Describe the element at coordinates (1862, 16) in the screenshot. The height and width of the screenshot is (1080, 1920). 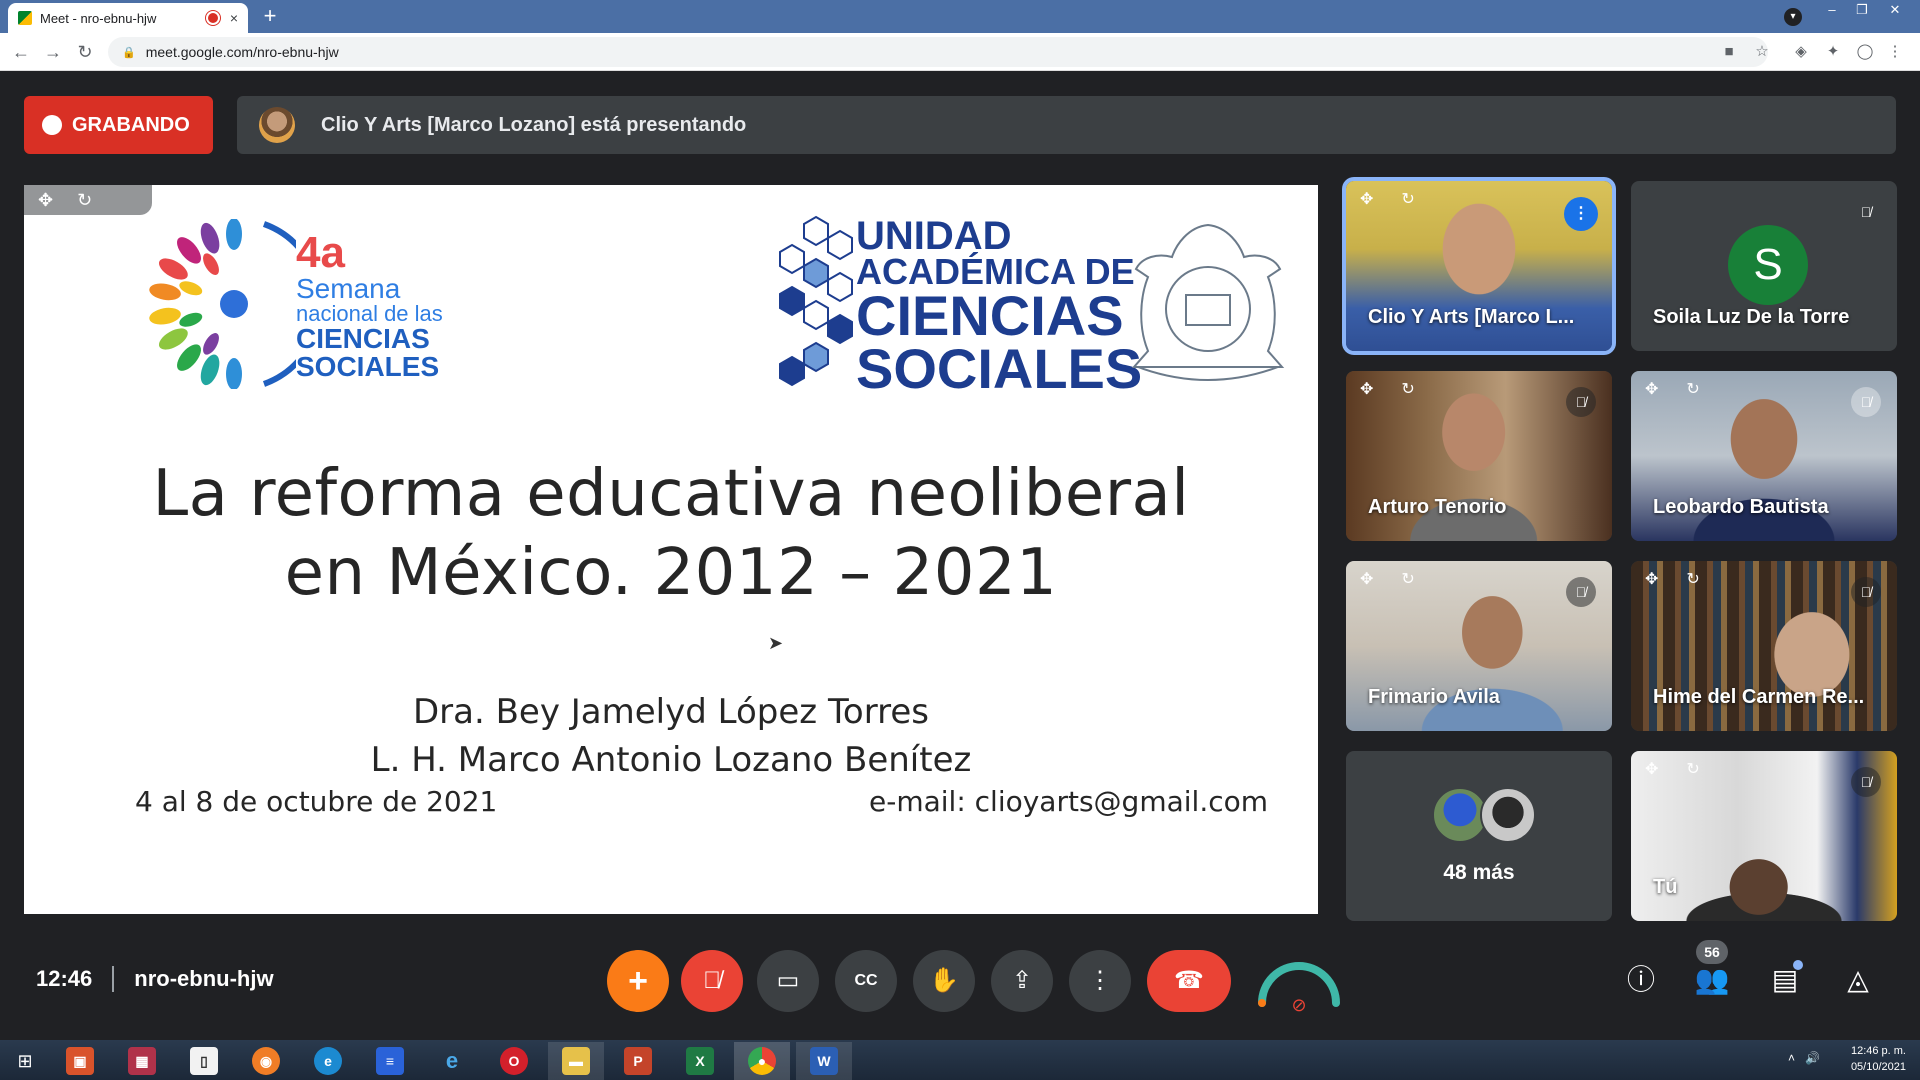
I see `maximize-button: ❐` at that location.